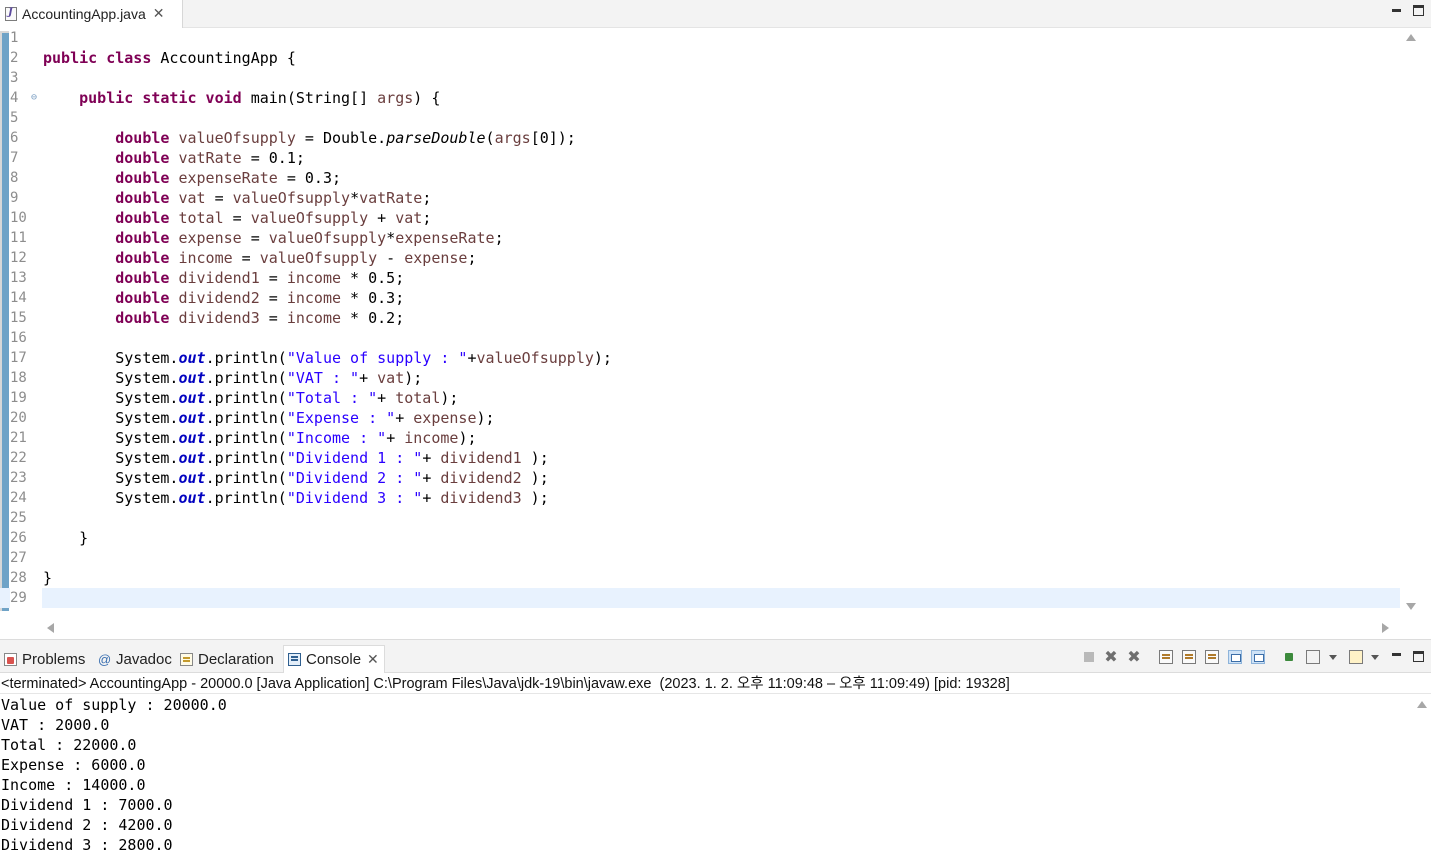  I want to click on console-vertical-scrollbar, so click(1422, 780).